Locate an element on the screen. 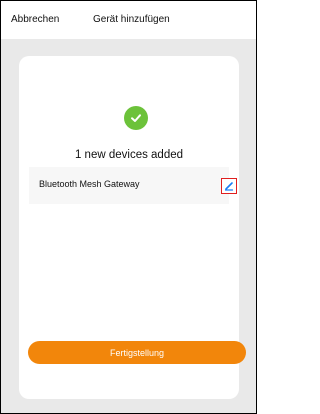 Image resolution: width=320 pixels, height=414 pixels. check-circle-icon is located at coordinates (136, 118).